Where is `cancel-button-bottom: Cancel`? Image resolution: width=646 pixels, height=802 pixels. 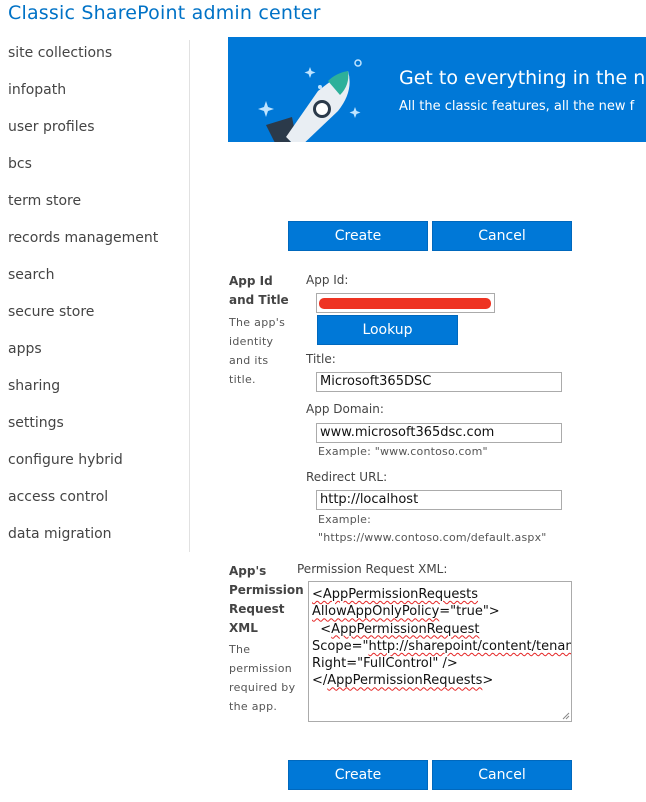
cancel-button-bottom: Cancel is located at coordinates (502, 775).